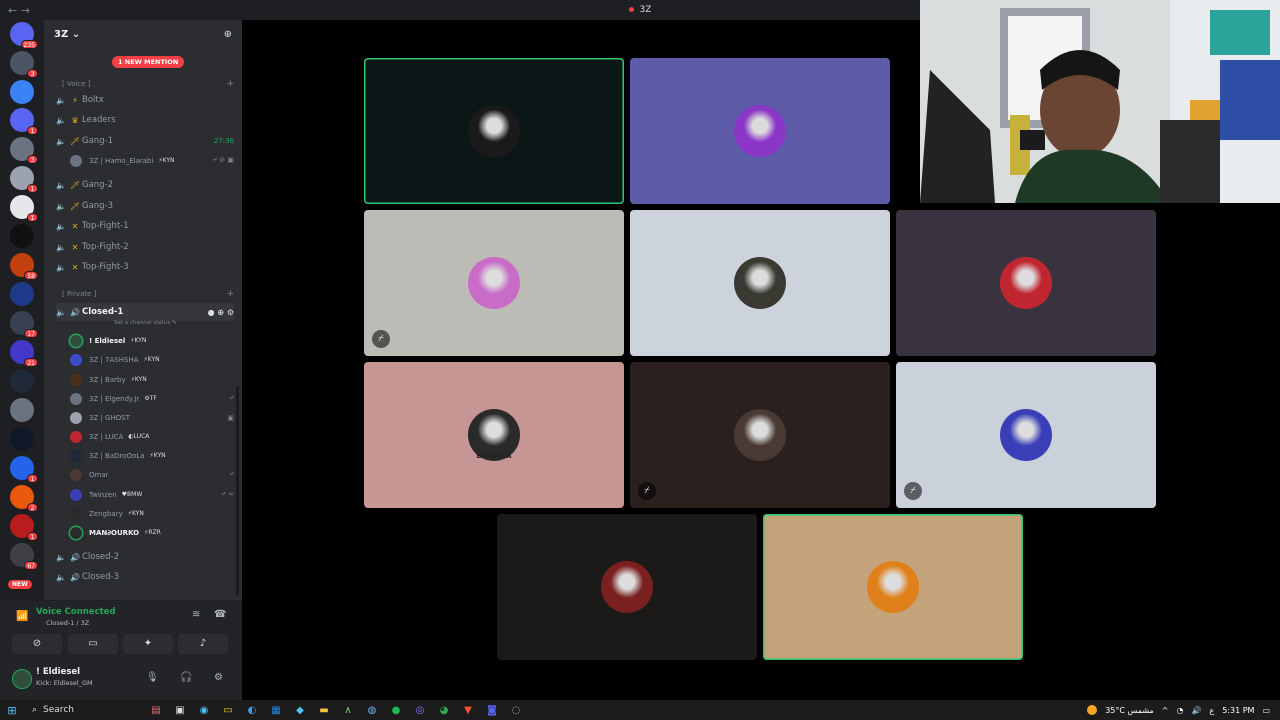 The height and width of the screenshot is (720, 1280). Describe the element at coordinates (67, 623) in the screenshot. I see `voice-channel-label: Closed-1 / 3Z` at that location.